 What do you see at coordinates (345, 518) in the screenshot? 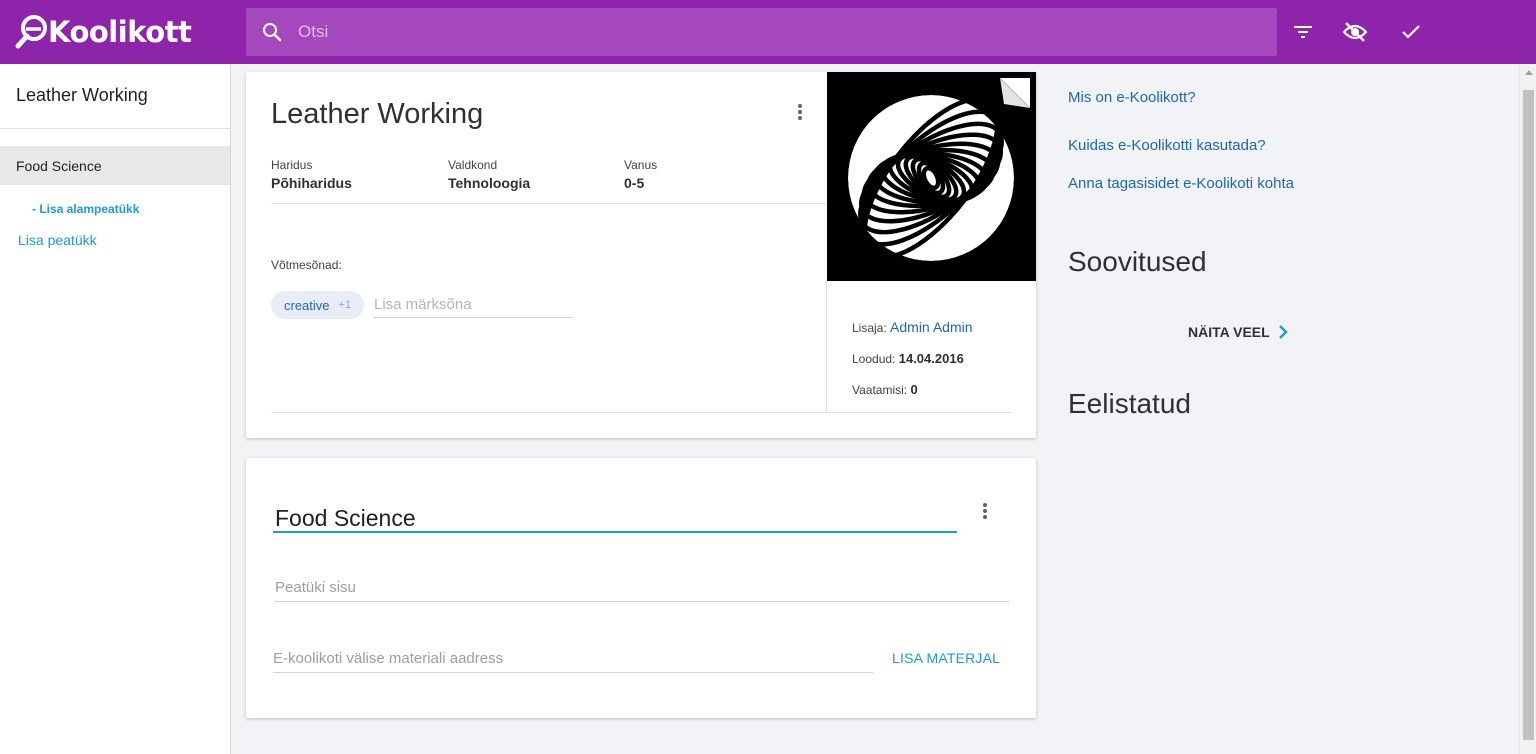
I see `chapter-title-input: Food Science` at bounding box center [345, 518].